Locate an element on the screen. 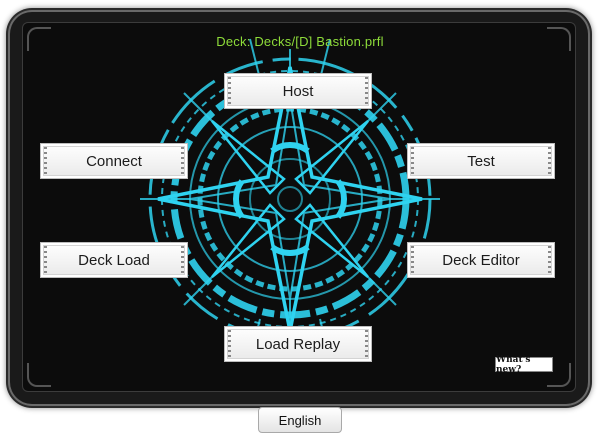 This screenshot has width=600, height=437. whats-new-button: What's new? is located at coordinates (524, 365).